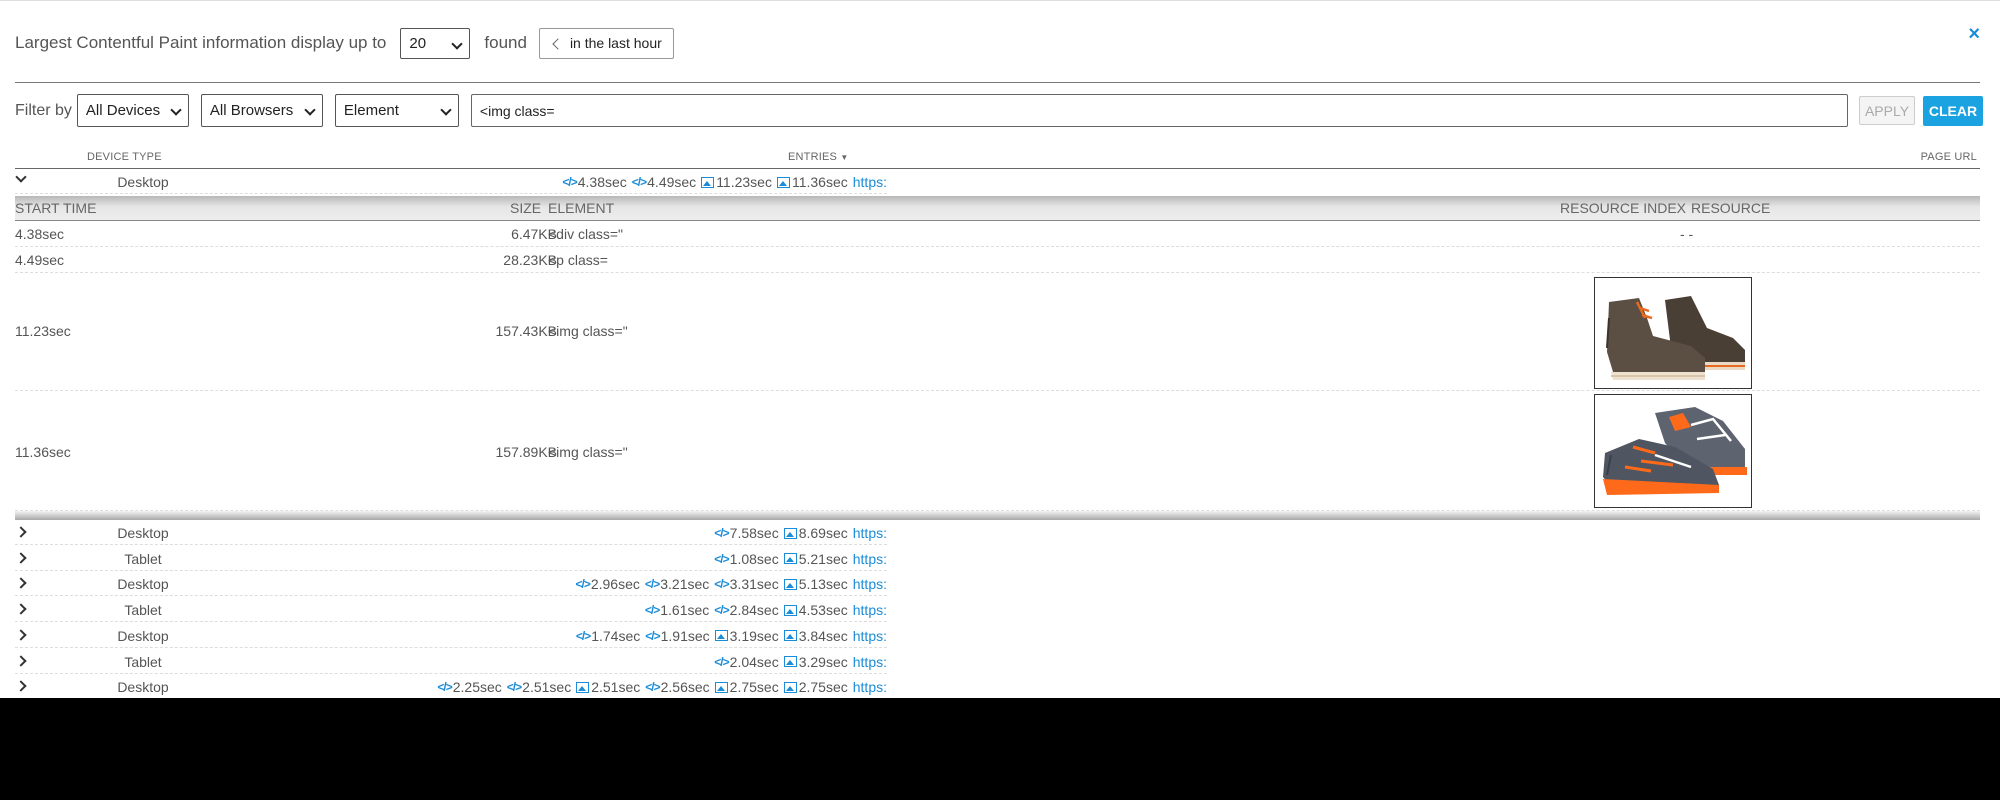 The width and height of the screenshot is (2000, 800). I want to click on col-entries-label: ENTRIES, so click(813, 157).